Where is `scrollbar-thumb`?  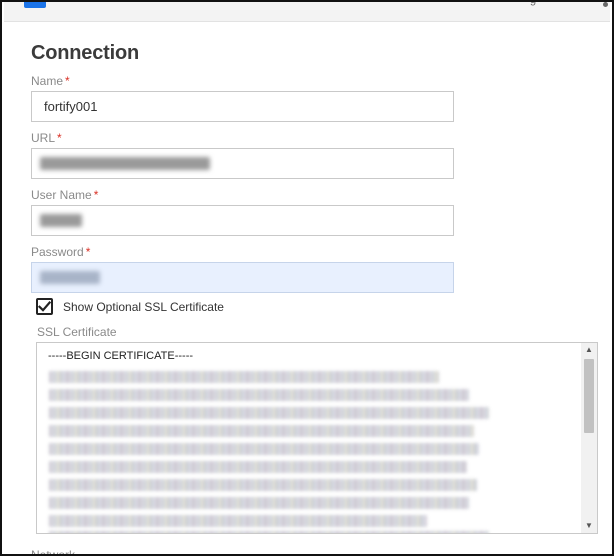
scrollbar-thumb is located at coordinates (589, 396).